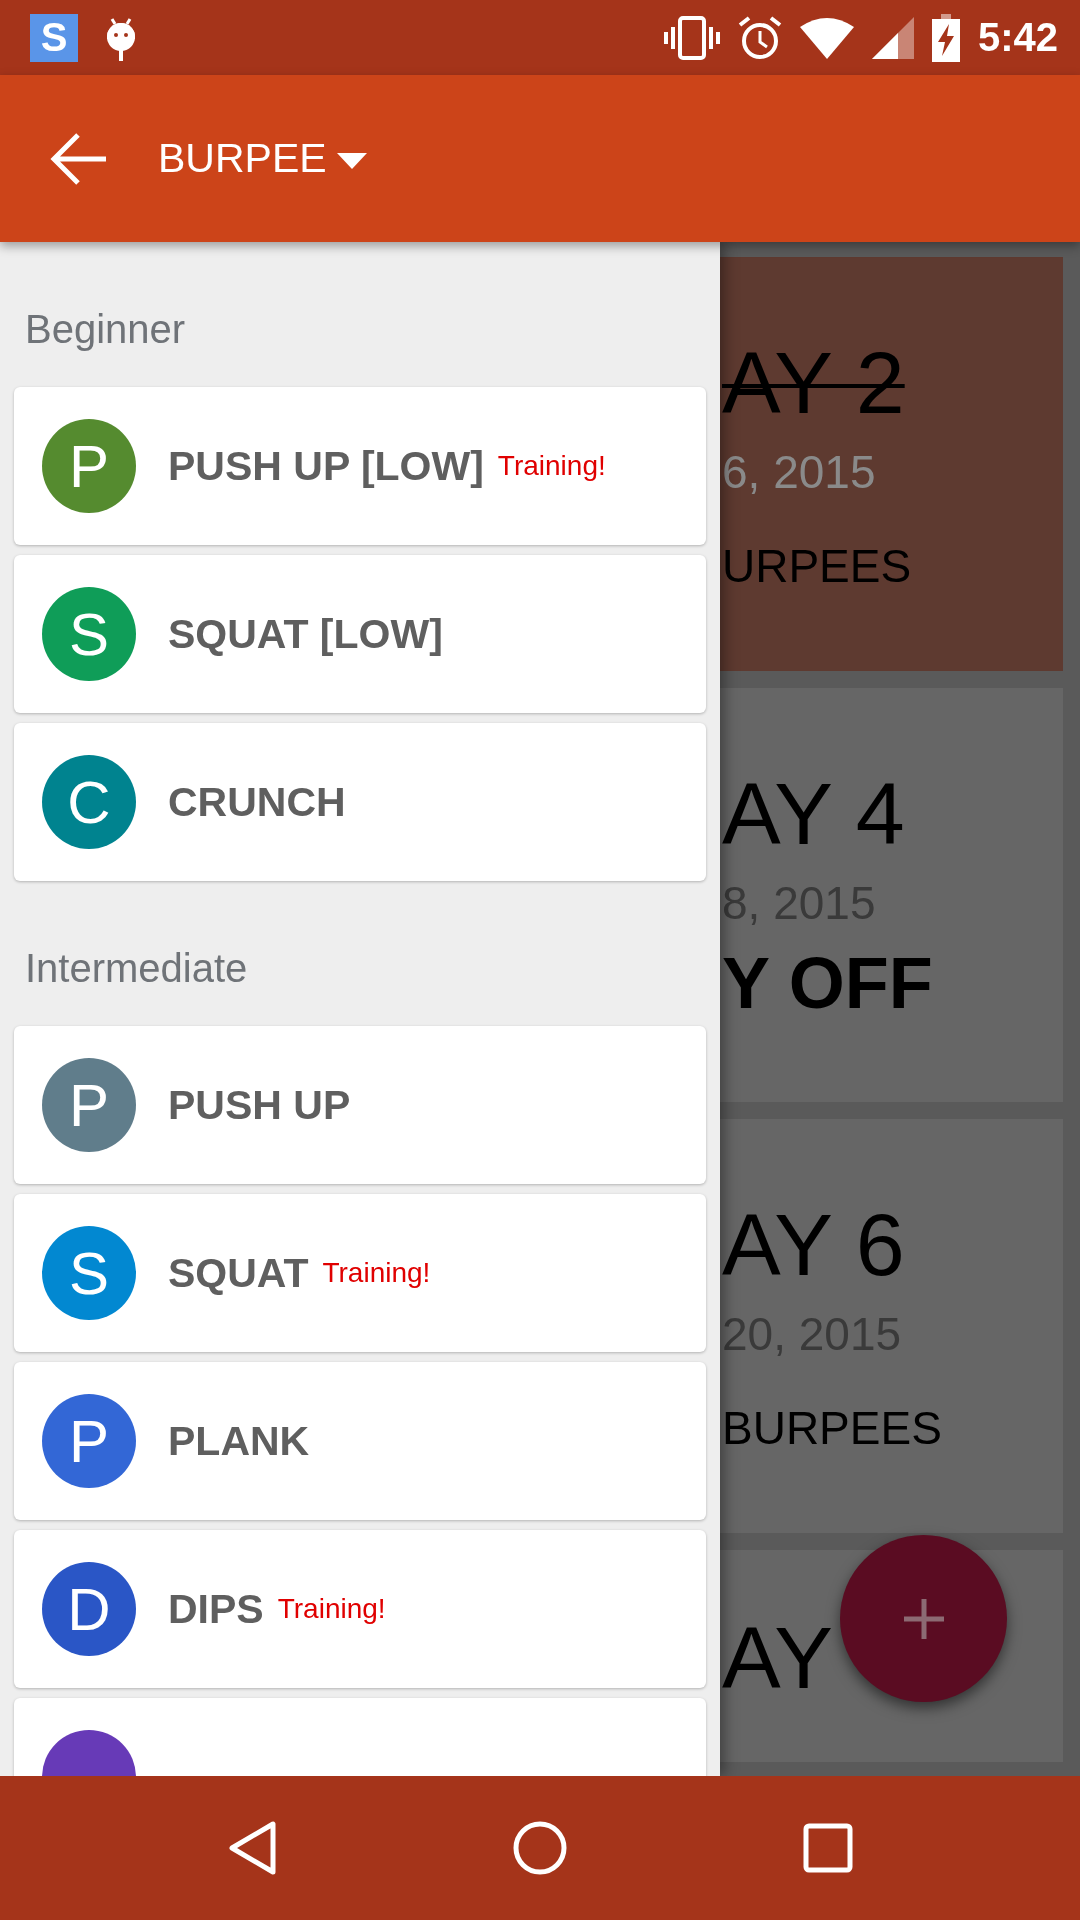  I want to click on exercise-name: PLANK, so click(239, 1441).